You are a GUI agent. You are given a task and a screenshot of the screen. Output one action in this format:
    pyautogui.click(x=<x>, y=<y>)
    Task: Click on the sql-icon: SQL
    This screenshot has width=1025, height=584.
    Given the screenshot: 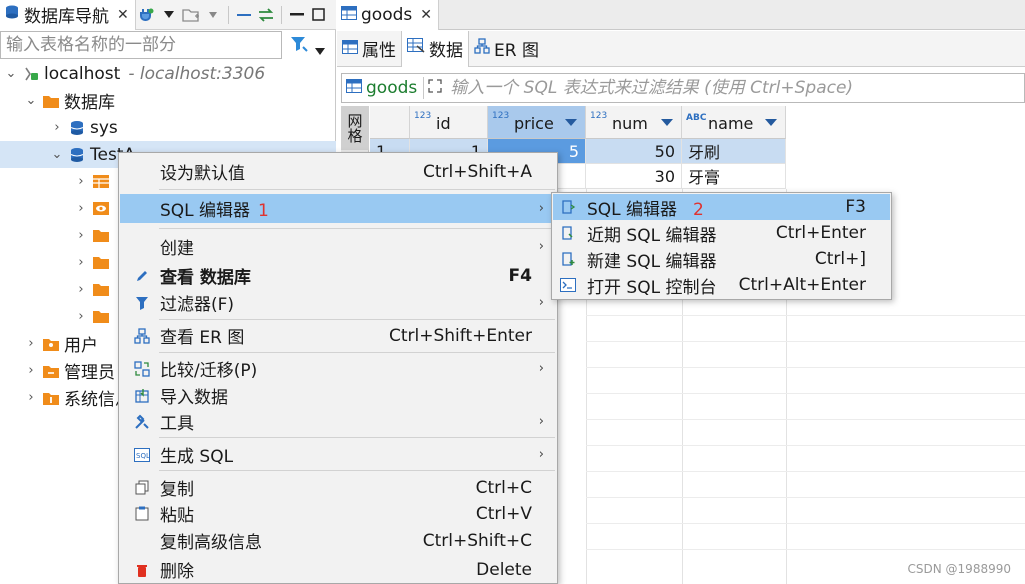 What is the action you would take?
    pyautogui.click(x=142, y=454)
    